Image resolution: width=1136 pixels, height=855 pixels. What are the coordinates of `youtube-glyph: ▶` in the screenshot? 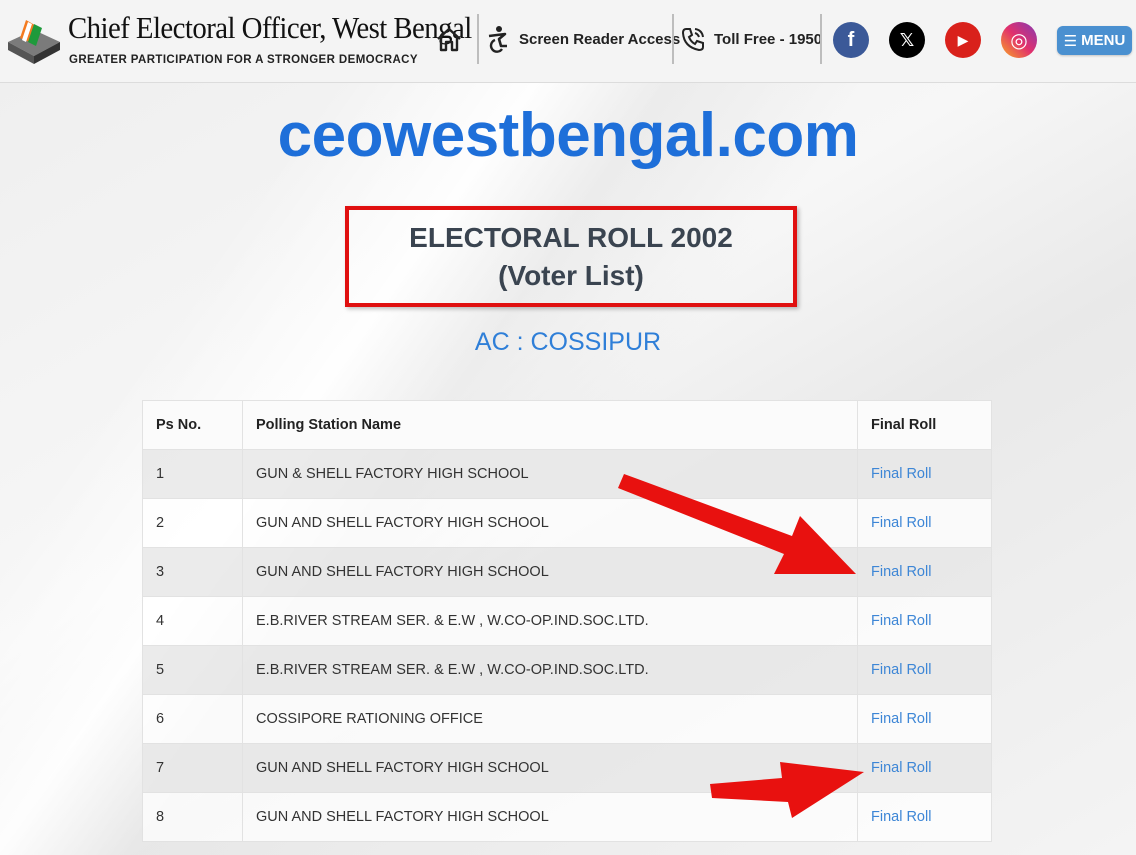 It's located at (963, 39).